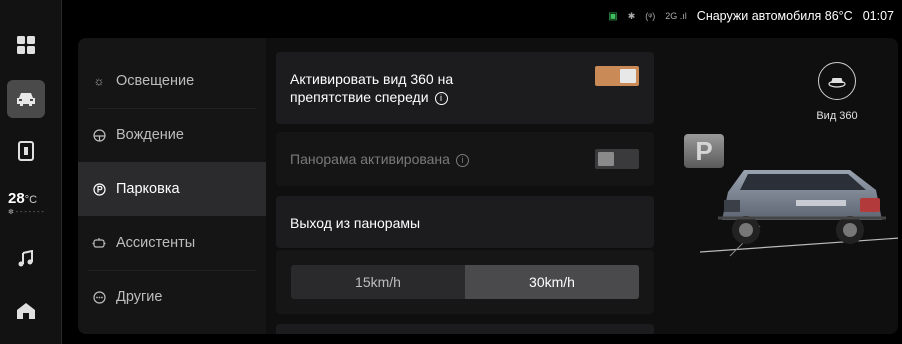 The width and height of the screenshot is (902, 344). I want to click on assist-icon, so click(99, 243).